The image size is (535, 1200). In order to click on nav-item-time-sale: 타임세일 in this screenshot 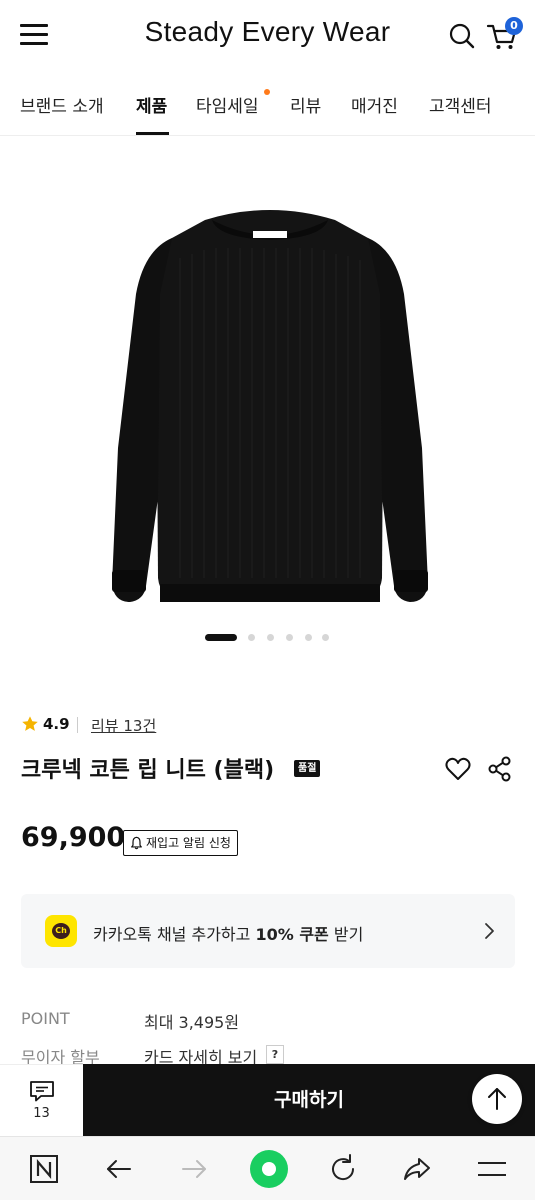, I will do `click(227, 104)`.